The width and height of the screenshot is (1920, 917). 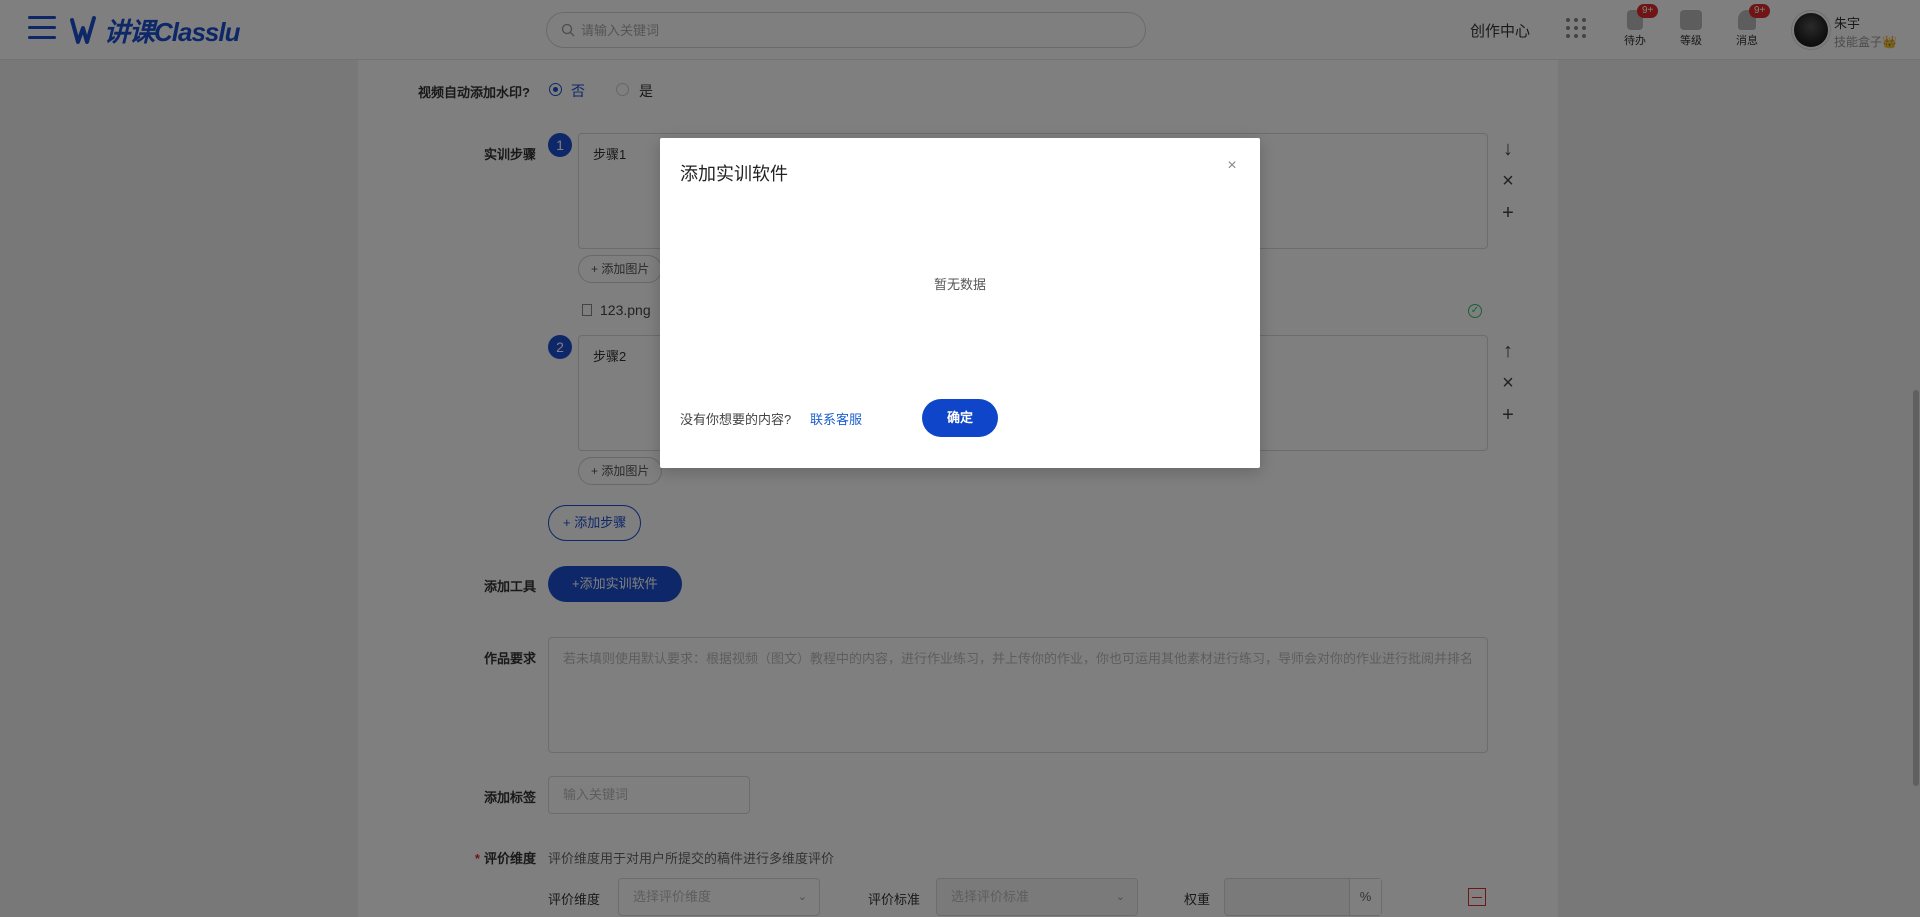 I want to click on confirm-button: 确定, so click(x=960, y=418).